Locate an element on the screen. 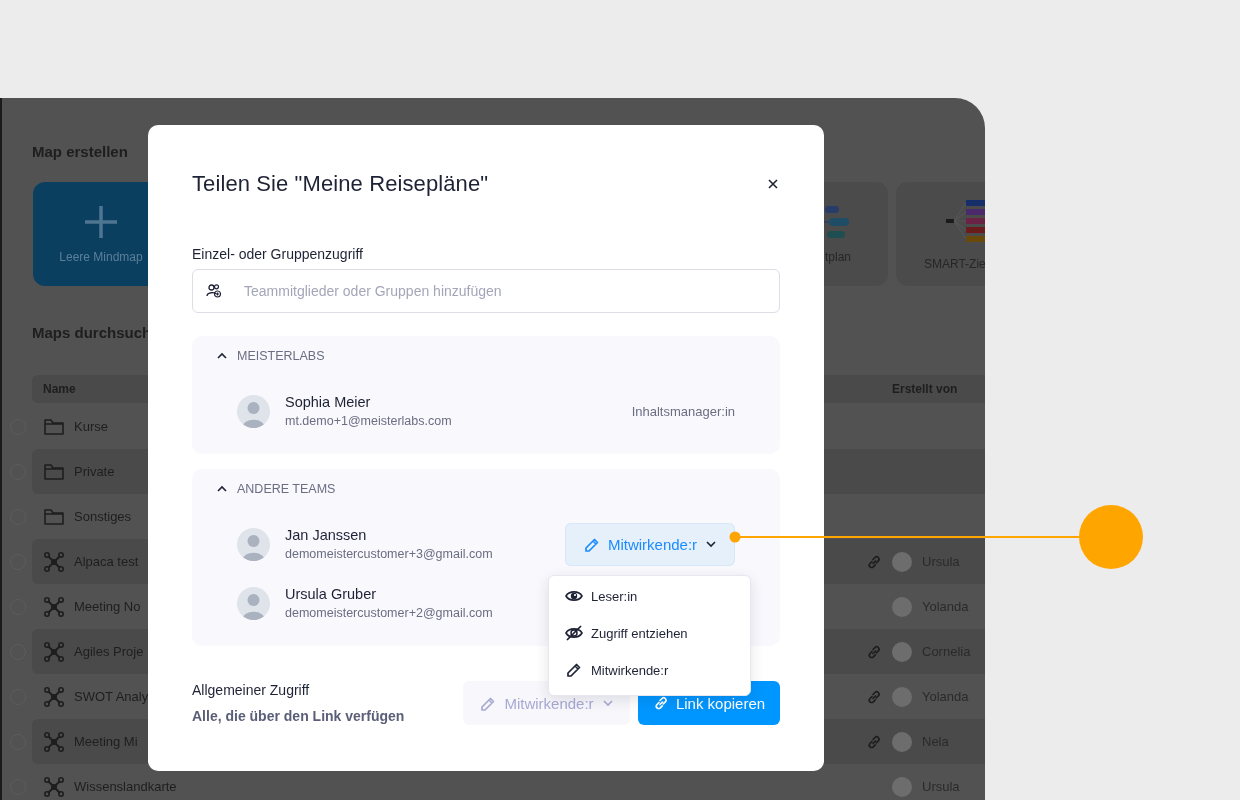  dialog-title: Teilen Sie "Meine Reisepläne" is located at coordinates (340, 184).